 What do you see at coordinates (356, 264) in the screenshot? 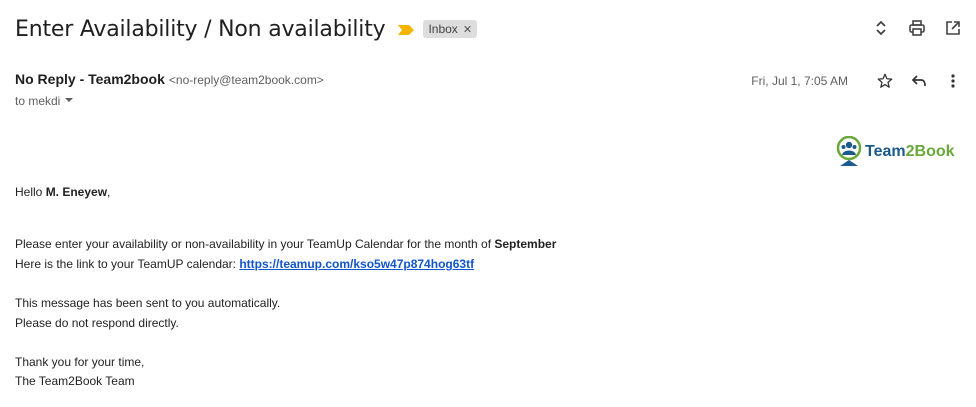
I see `teamup-calendar-link: https://teamup.com/kso5w47p874hog63tf` at bounding box center [356, 264].